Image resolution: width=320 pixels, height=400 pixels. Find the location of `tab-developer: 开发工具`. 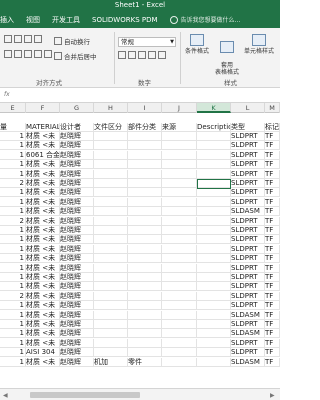

tab-developer: 开发工具 is located at coordinates (66, 20).